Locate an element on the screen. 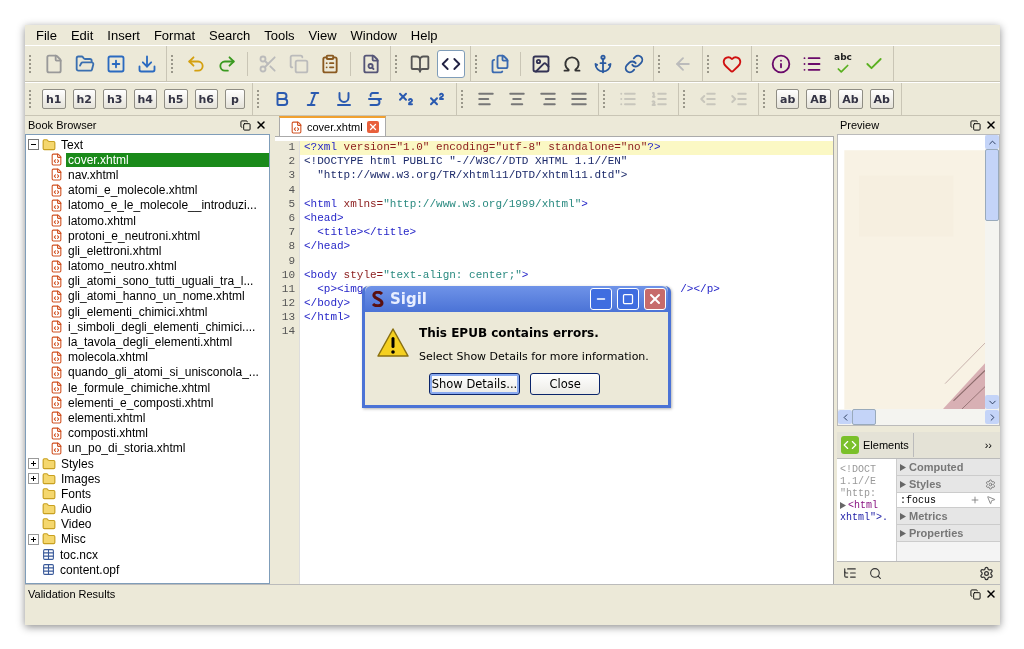  maximize-button is located at coordinates (628, 299).